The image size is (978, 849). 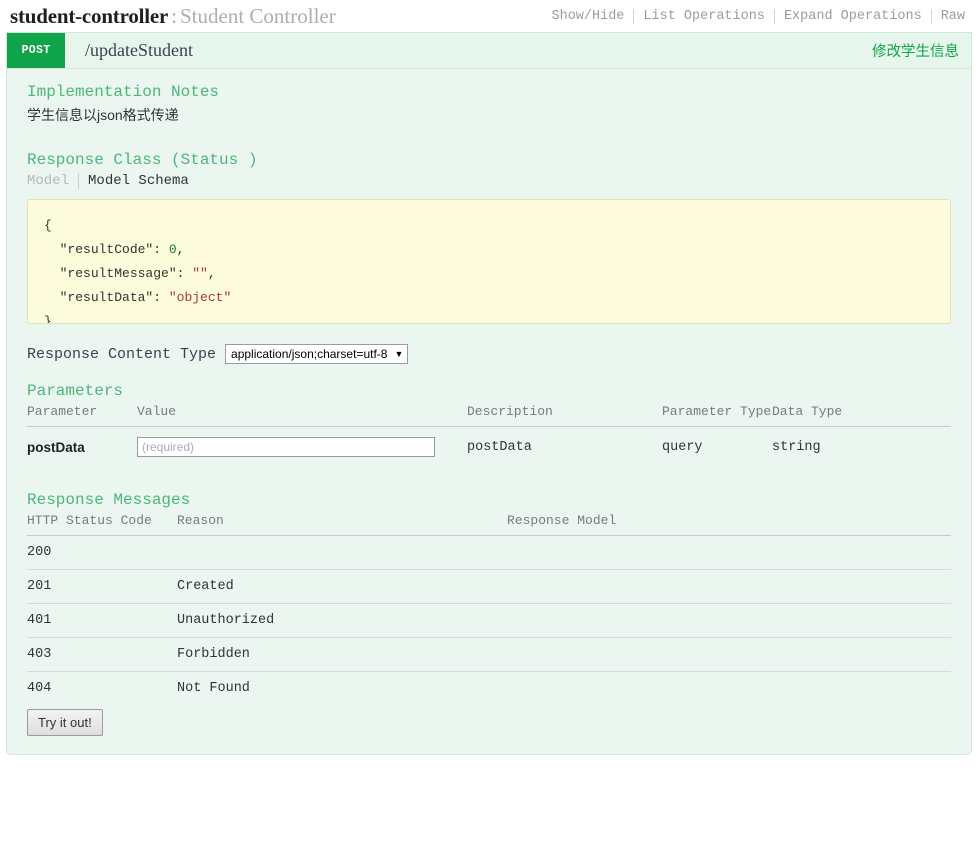 I want to click on parameter-value-cell, so click(x=302, y=447).